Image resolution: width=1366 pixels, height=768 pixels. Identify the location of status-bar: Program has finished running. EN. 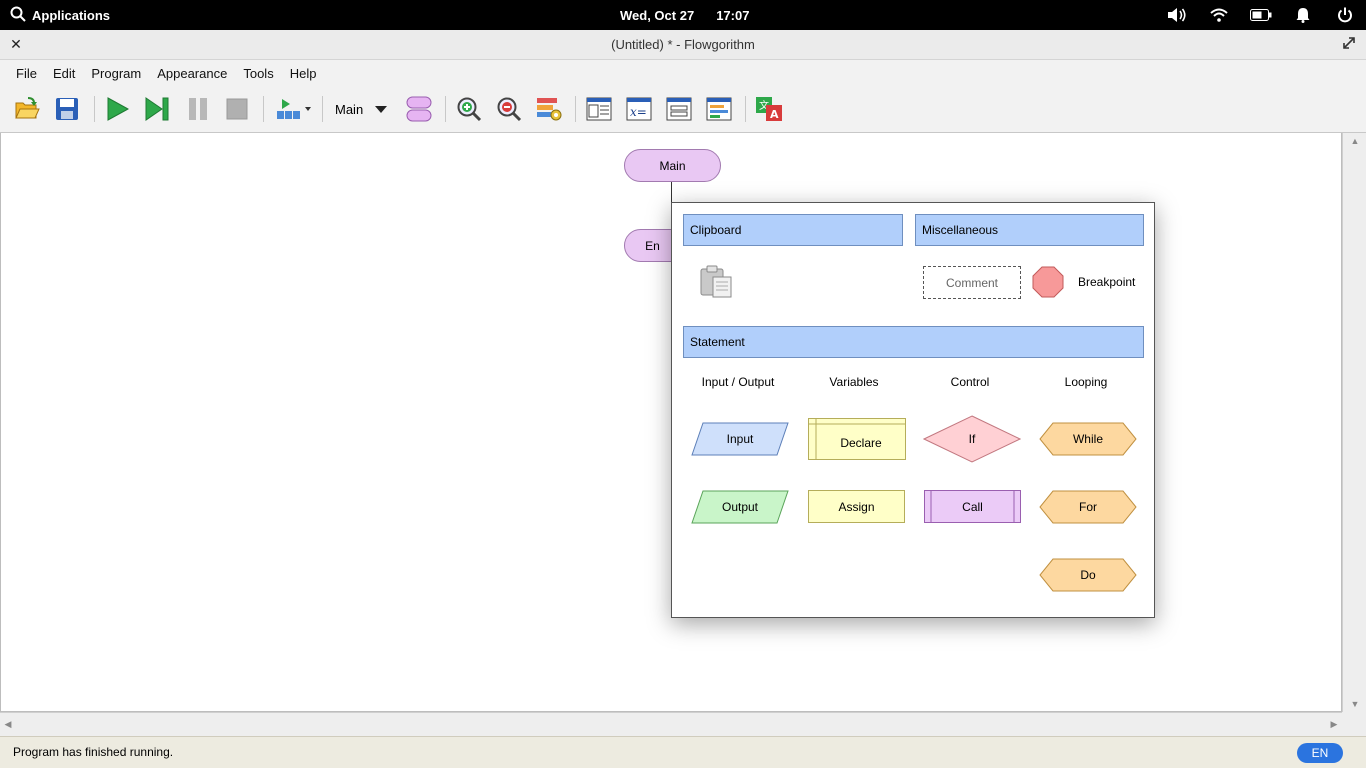
(683, 752).